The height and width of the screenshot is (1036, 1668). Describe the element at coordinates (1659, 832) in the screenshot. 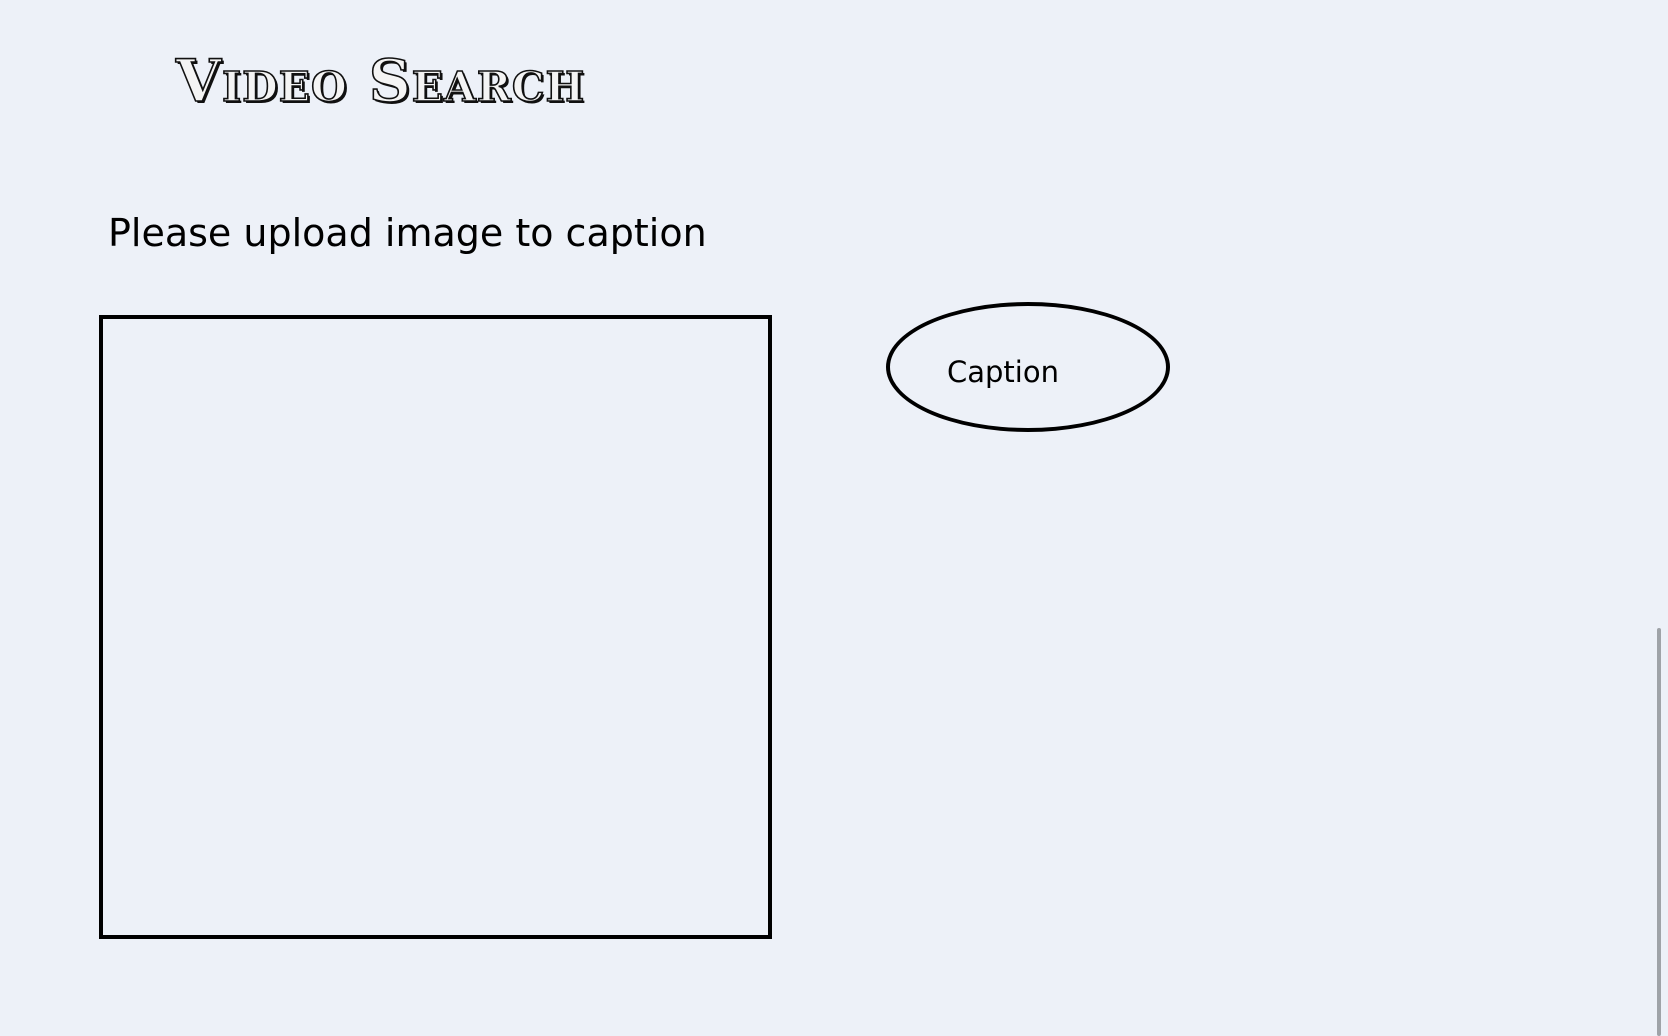

I see `scrollbar-thumb` at that location.